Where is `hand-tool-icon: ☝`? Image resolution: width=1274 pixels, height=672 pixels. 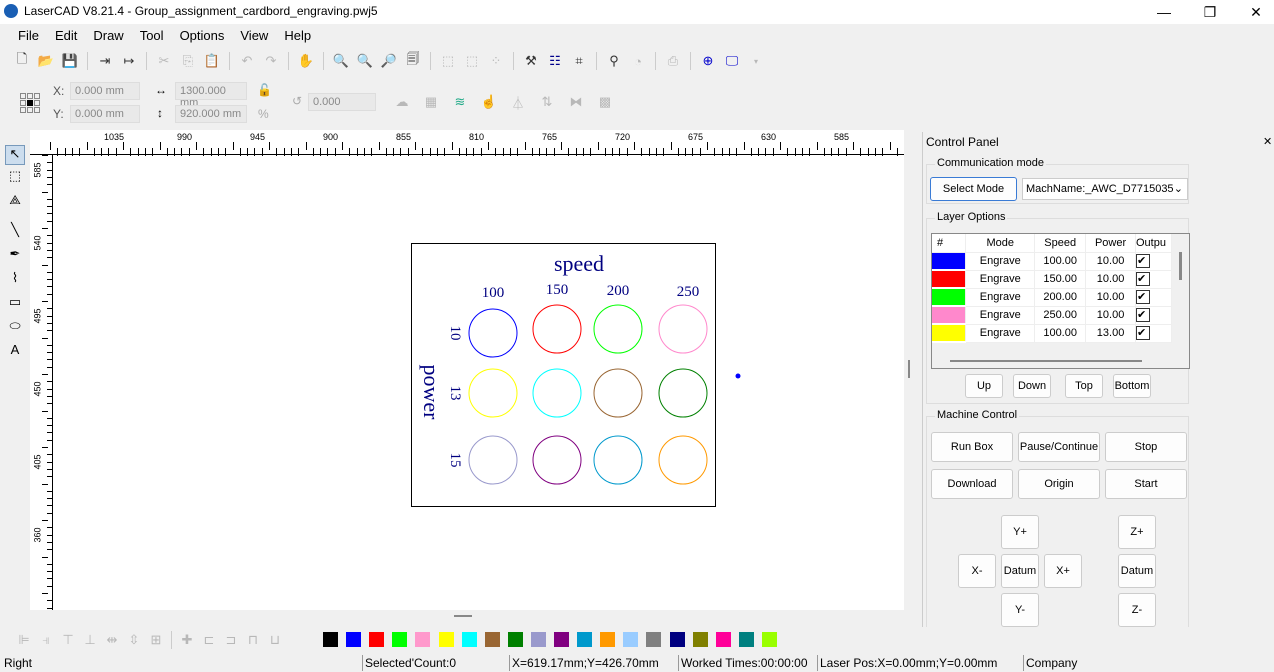 hand-tool-icon: ☝ is located at coordinates (489, 102).